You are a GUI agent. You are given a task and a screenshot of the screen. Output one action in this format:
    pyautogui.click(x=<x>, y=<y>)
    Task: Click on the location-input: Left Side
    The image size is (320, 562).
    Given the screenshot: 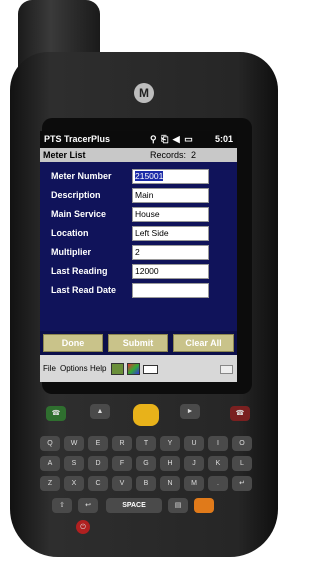 What is the action you would take?
    pyautogui.click(x=170, y=233)
    